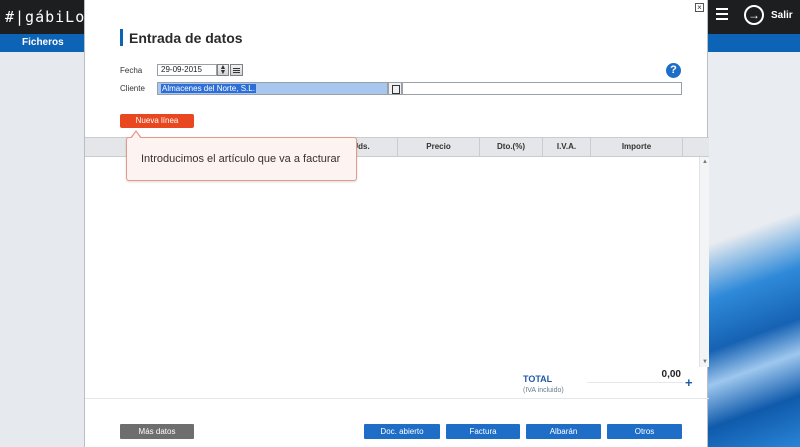 The height and width of the screenshot is (447, 800). Describe the element at coordinates (272, 88) in the screenshot. I see `cliente-field: Almacenes del Norte, S.L.` at that location.